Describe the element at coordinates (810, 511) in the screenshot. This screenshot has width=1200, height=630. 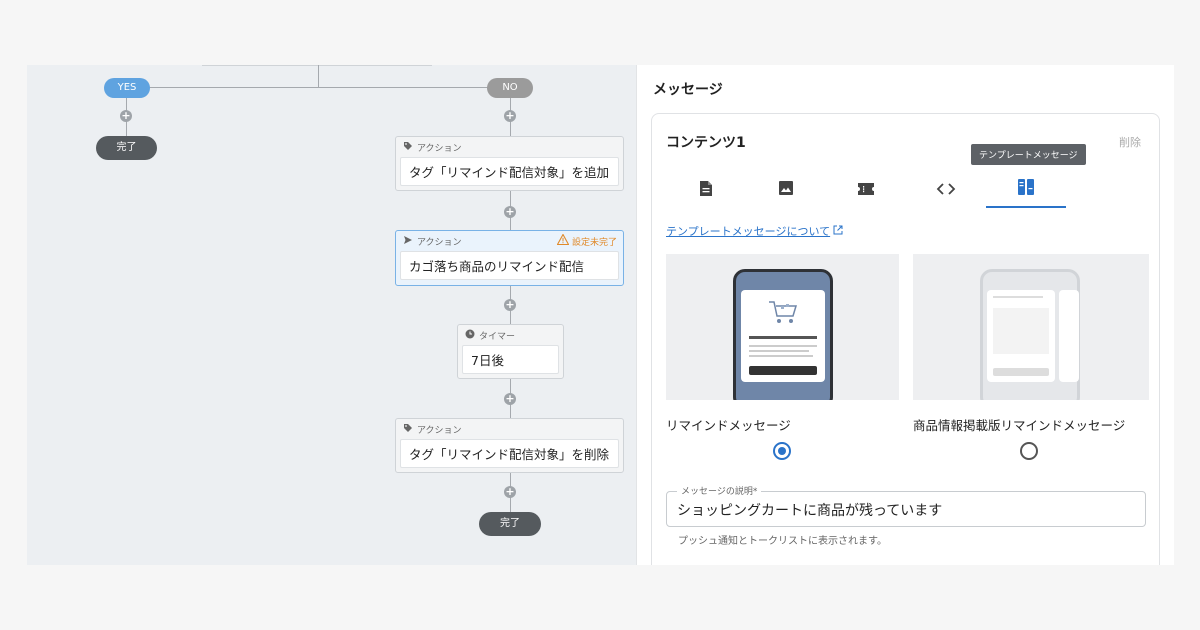
I see `field-value: ショッピングカートに商品が残っています` at that location.